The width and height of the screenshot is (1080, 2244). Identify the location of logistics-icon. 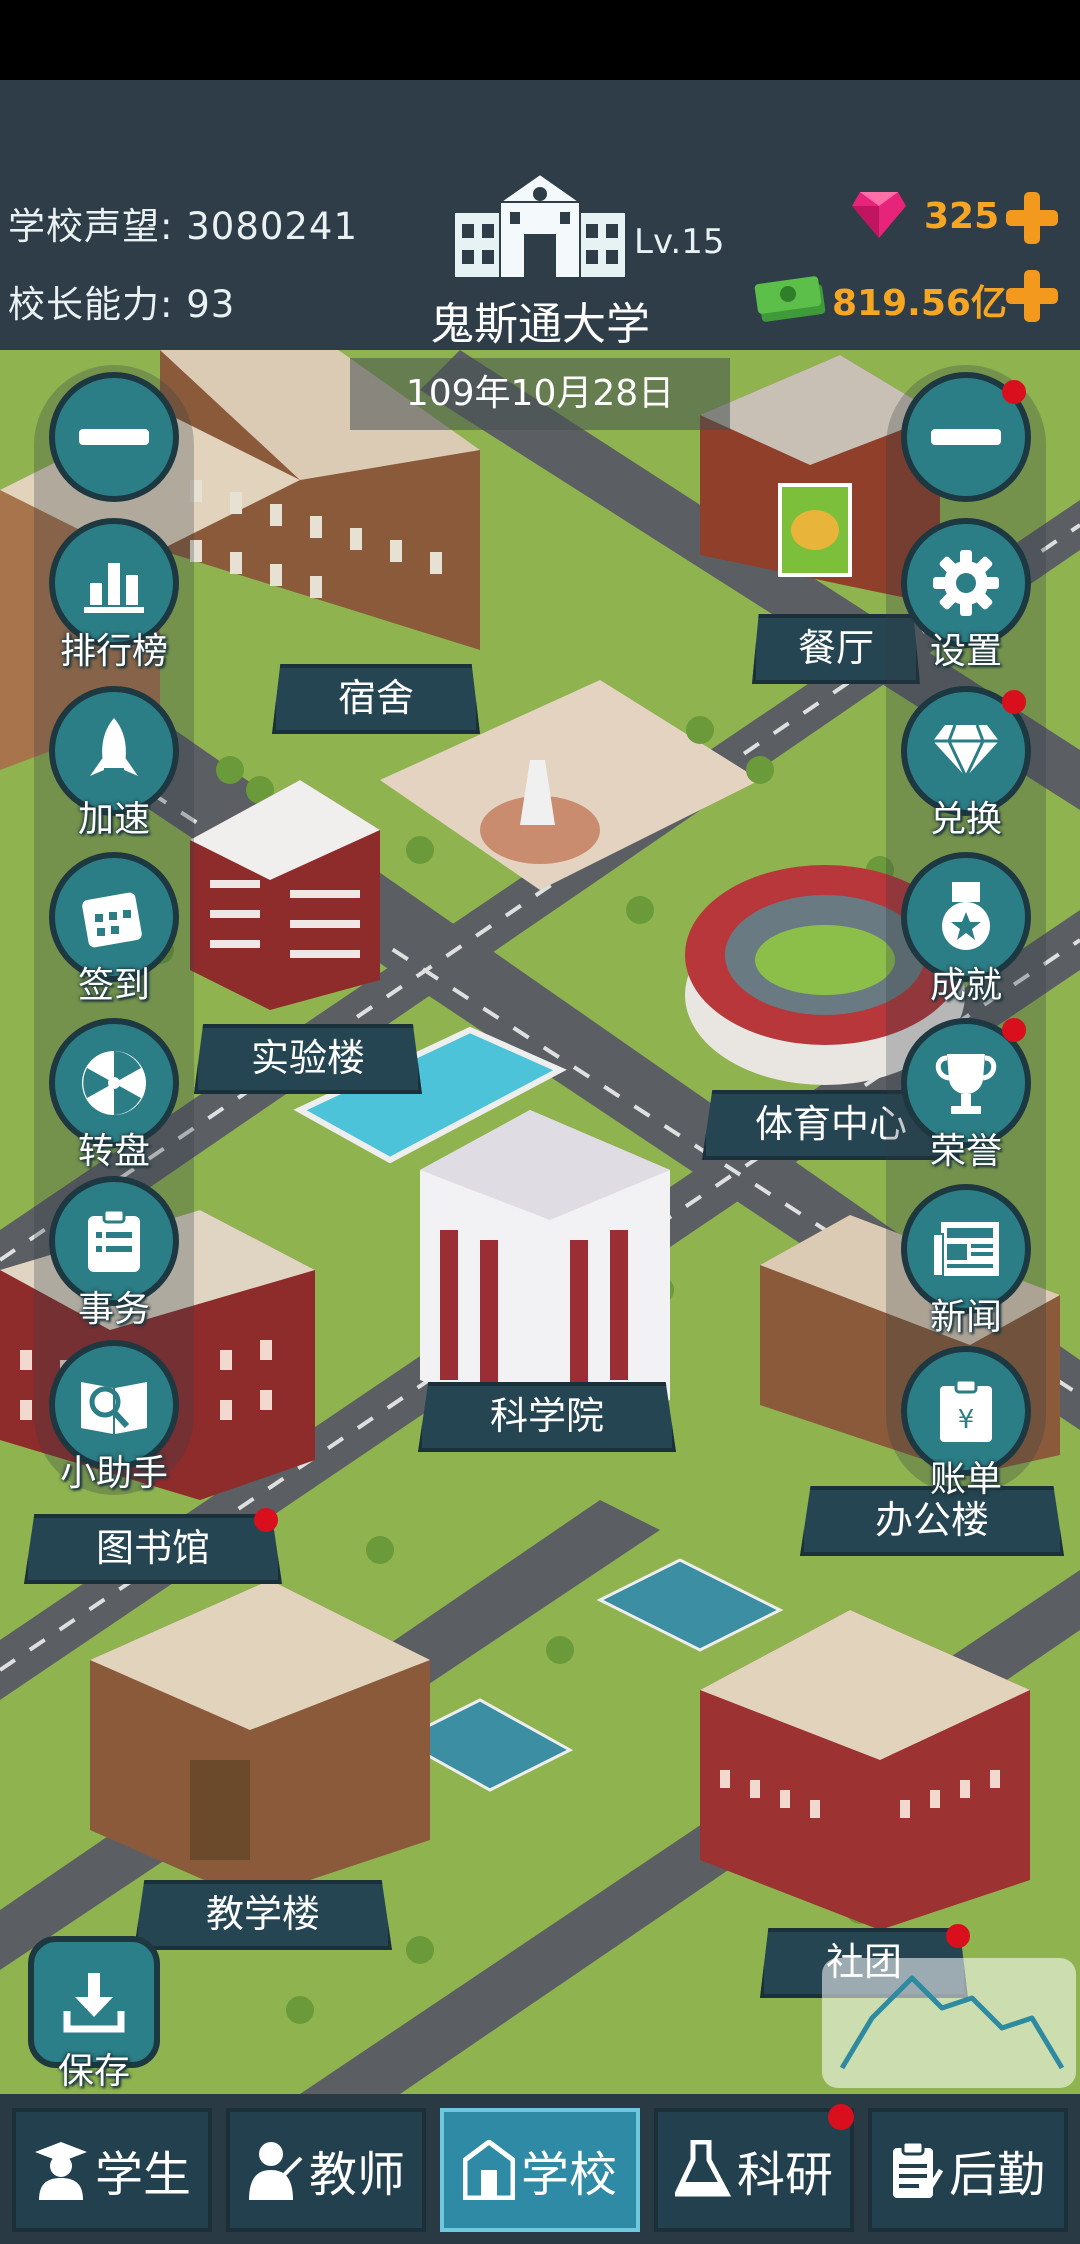
(917, 2169).